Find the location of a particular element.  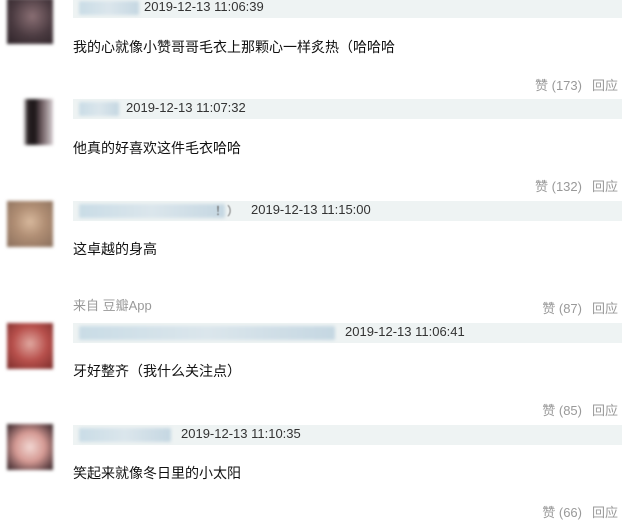

comment-text: 牙好整齐（我什么关注点） is located at coordinates (157, 371).